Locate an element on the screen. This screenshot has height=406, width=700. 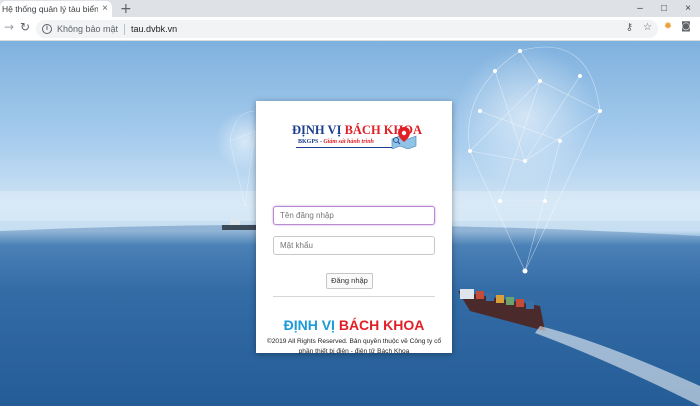
tab-title: Hệ thống quản lý tàu biển Bách K is located at coordinates (50, 9).